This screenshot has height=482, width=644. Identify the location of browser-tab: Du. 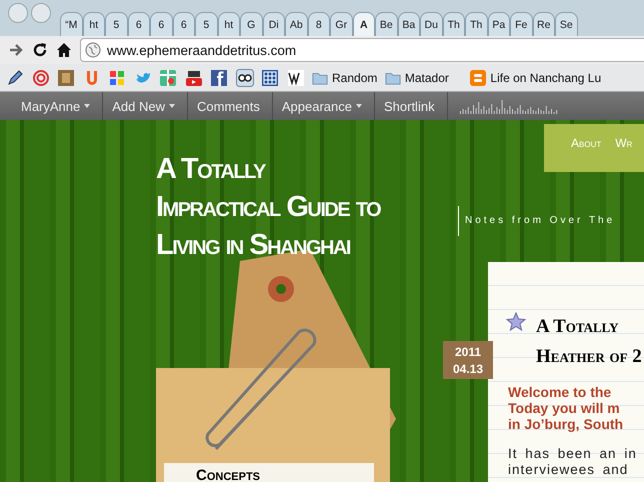
(431, 24).